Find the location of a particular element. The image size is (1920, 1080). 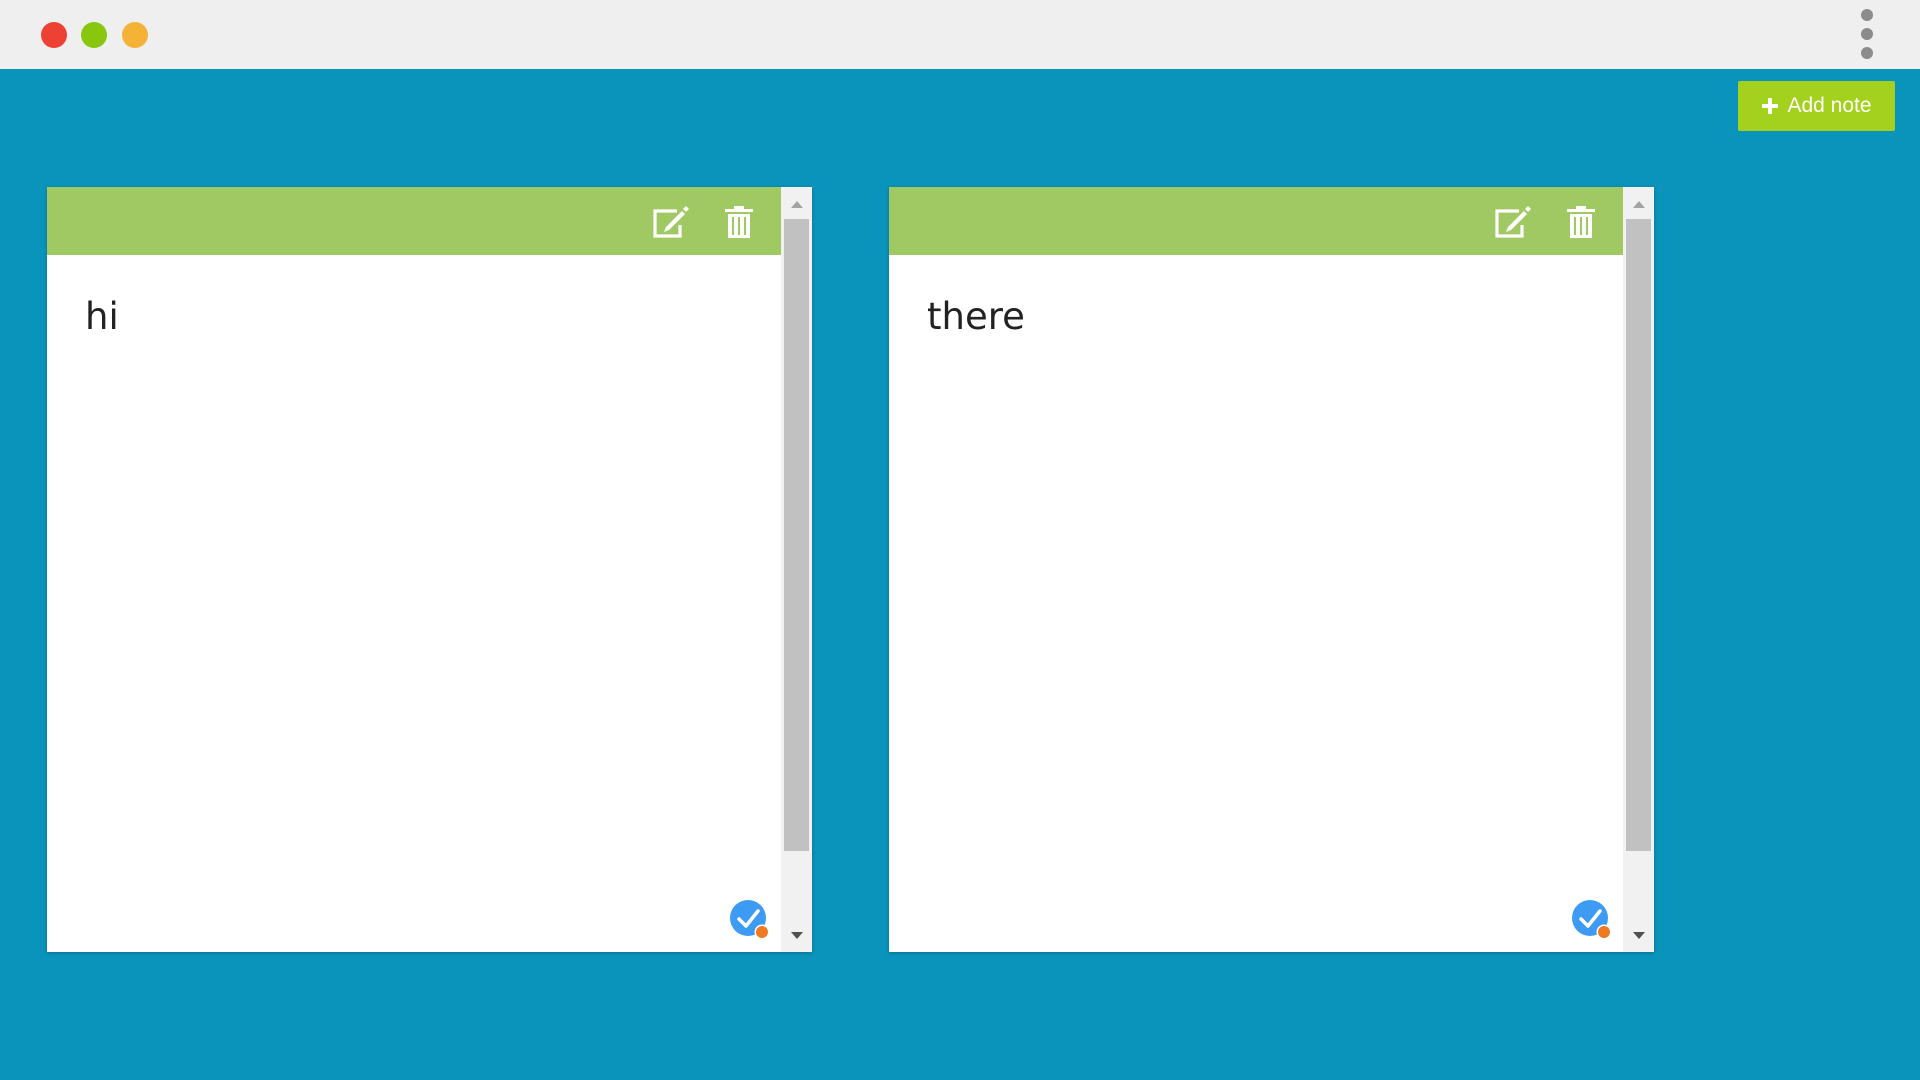

close-window-button is located at coordinates (54, 35).